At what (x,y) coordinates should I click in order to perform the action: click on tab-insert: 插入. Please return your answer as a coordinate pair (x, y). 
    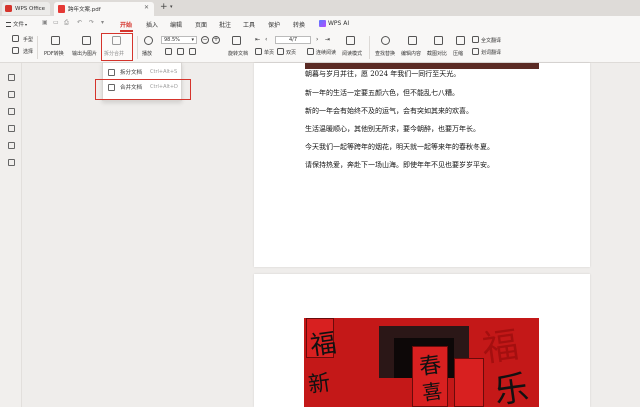
    Looking at the image, I should click on (152, 24).